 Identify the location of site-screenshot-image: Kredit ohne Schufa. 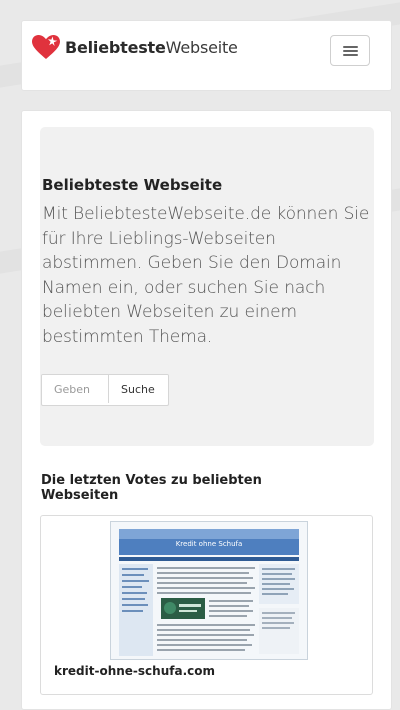
(209, 590).